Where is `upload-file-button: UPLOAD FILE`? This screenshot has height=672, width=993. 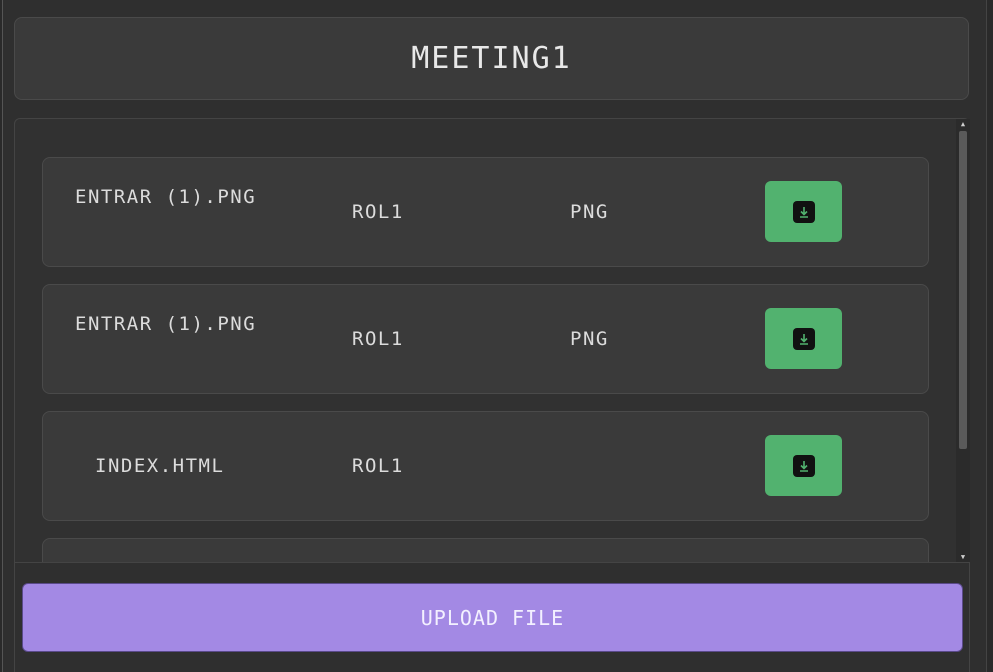 upload-file-button: UPLOAD FILE is located at coordinates (492, 617).